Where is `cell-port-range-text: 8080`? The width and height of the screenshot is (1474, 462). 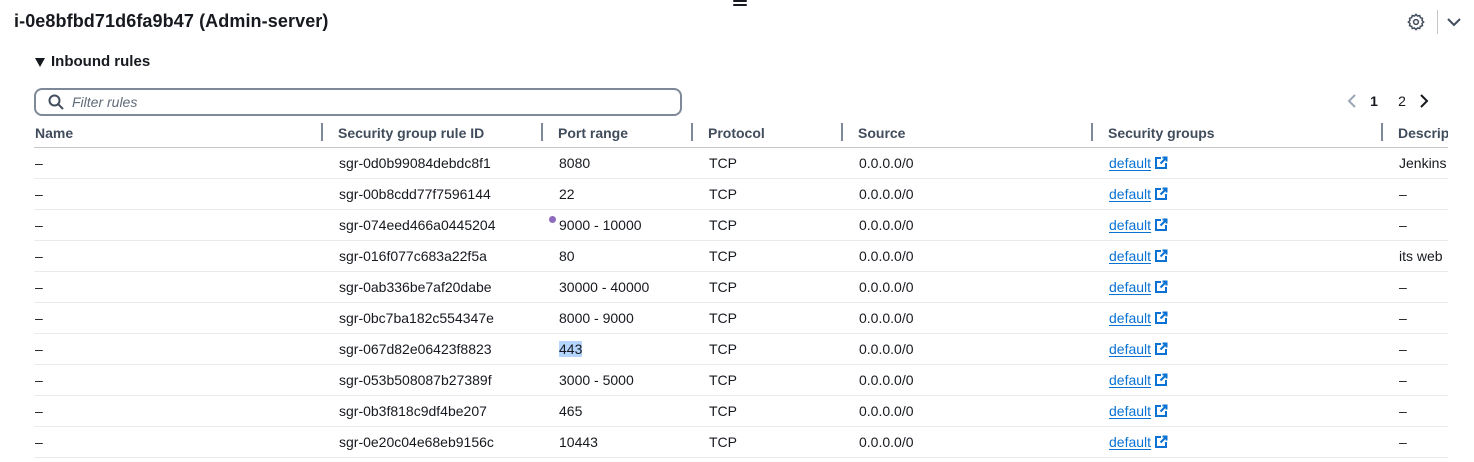 cell-port-range-text: 8080 is located at coordinates (575, 163).